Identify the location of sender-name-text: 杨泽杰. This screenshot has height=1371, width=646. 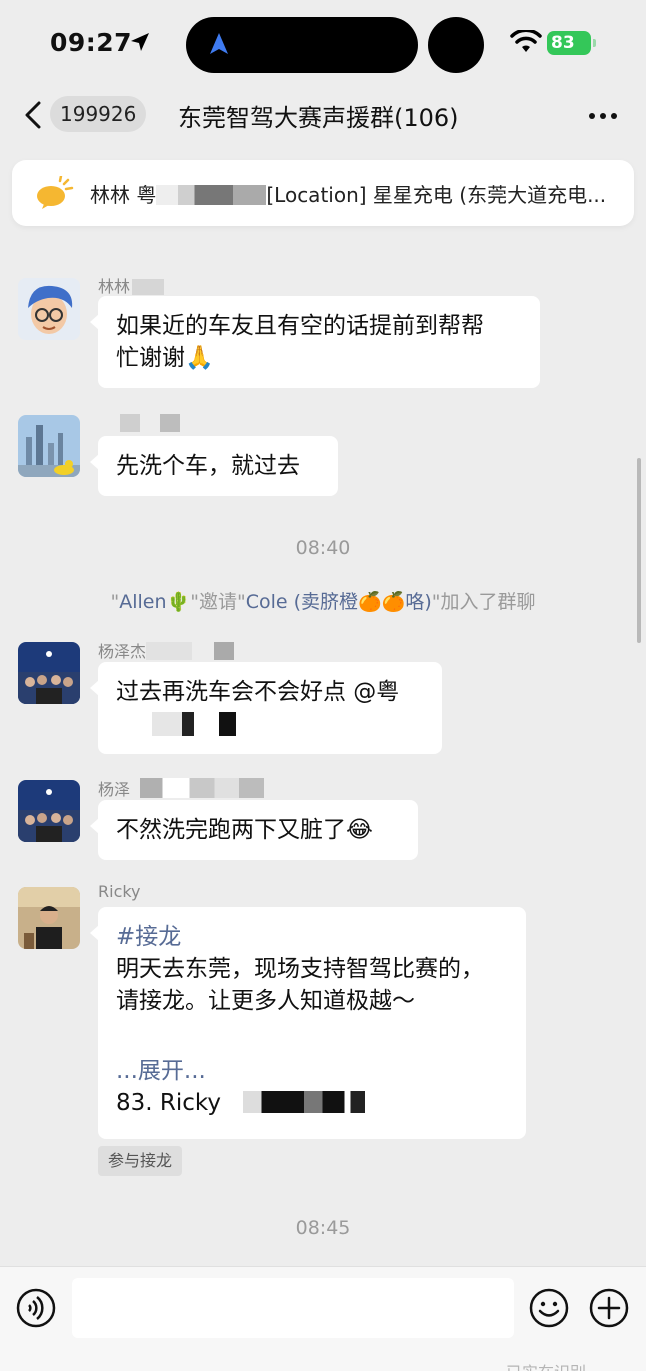
(122, 651).